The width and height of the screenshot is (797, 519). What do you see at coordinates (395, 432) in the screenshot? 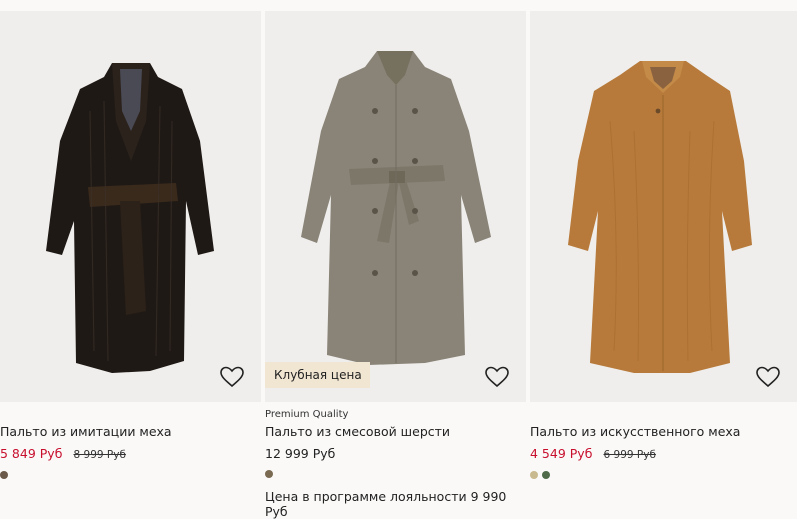
I see `product-title: Пальто из смесовой шерсти` at bounding box center [395, 432].